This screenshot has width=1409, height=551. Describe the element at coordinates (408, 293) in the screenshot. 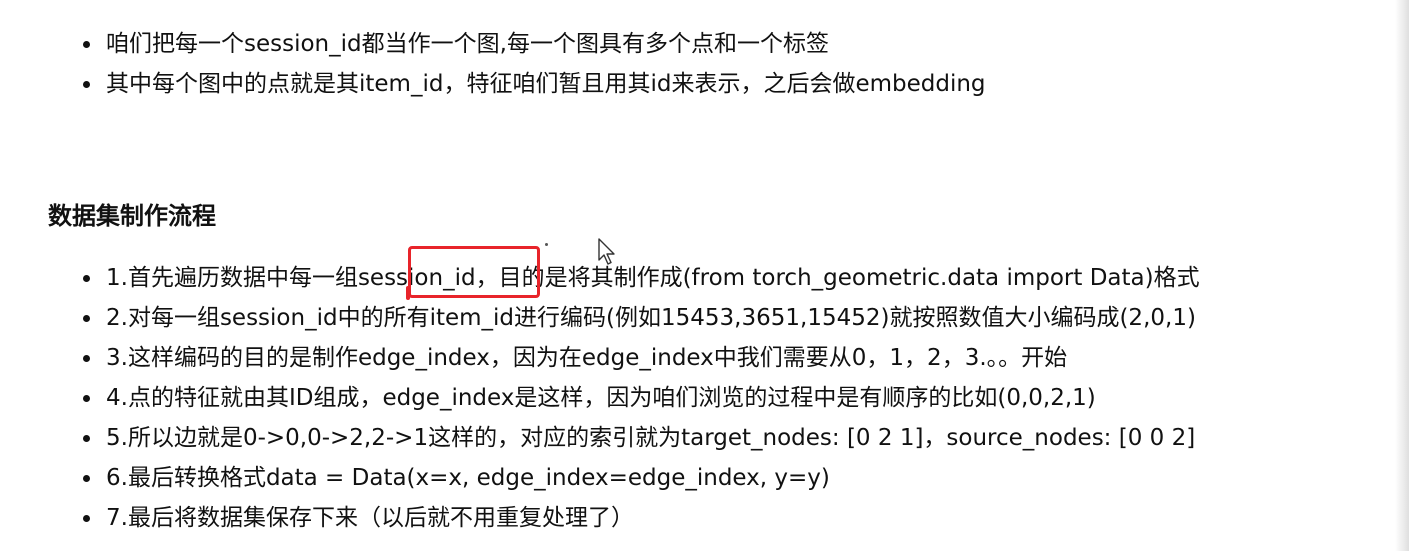

I see `red-highlight-tail` at that location.